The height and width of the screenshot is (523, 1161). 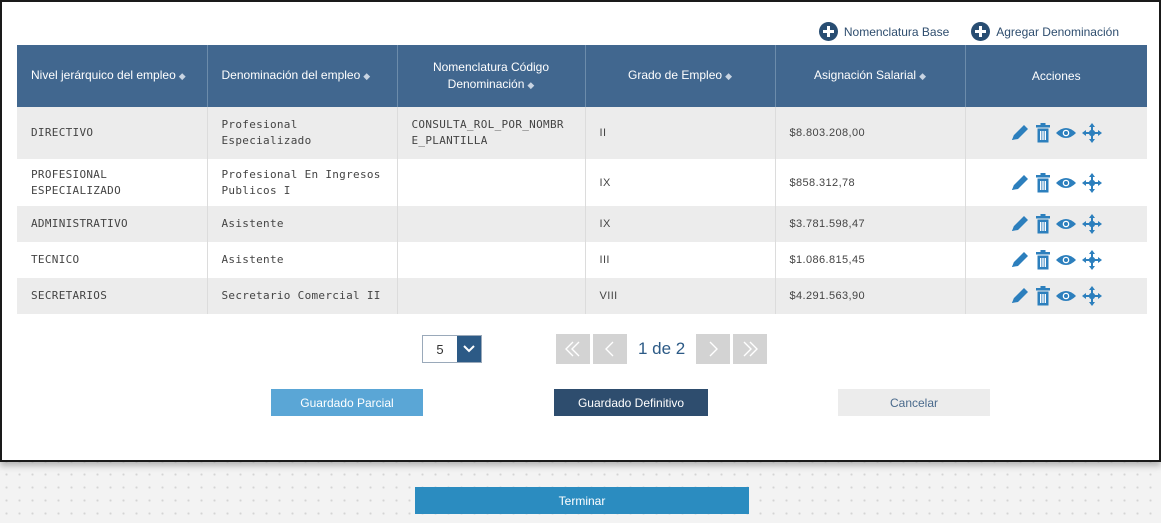 I want to click on cell-asignacion: $1.086.815,45, so click(x=870, y=260).